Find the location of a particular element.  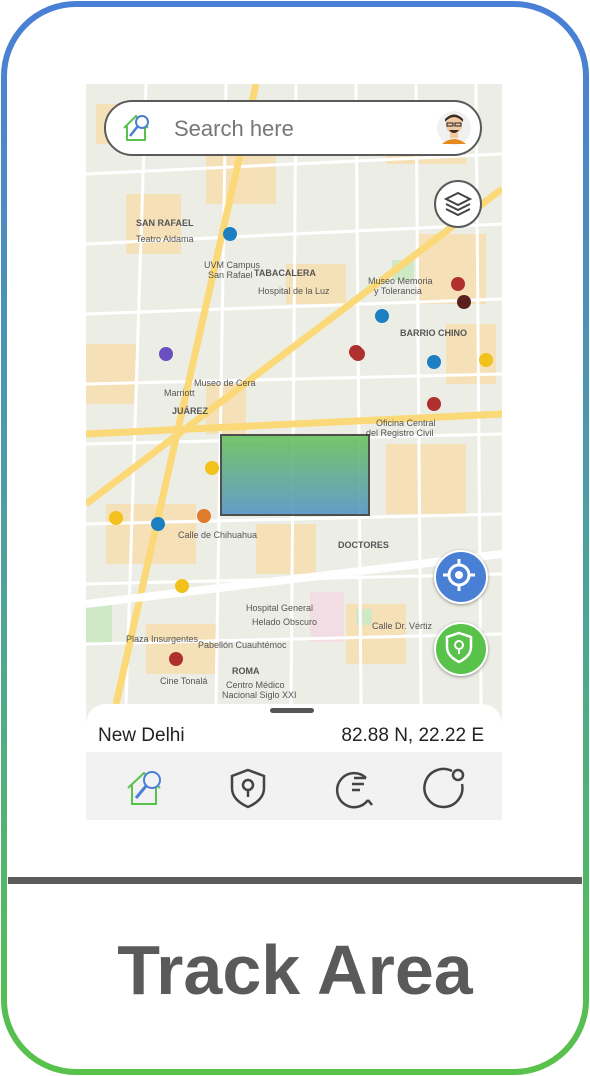

svg-text: Hospital General is located at coordinates (279, 608).